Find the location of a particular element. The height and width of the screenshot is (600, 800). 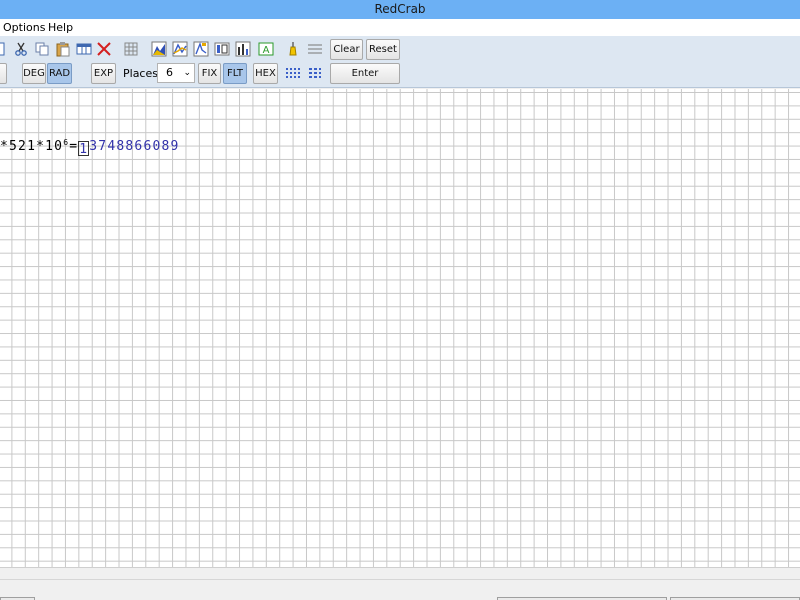

label-icon: A is located at coordinates (266, 49).